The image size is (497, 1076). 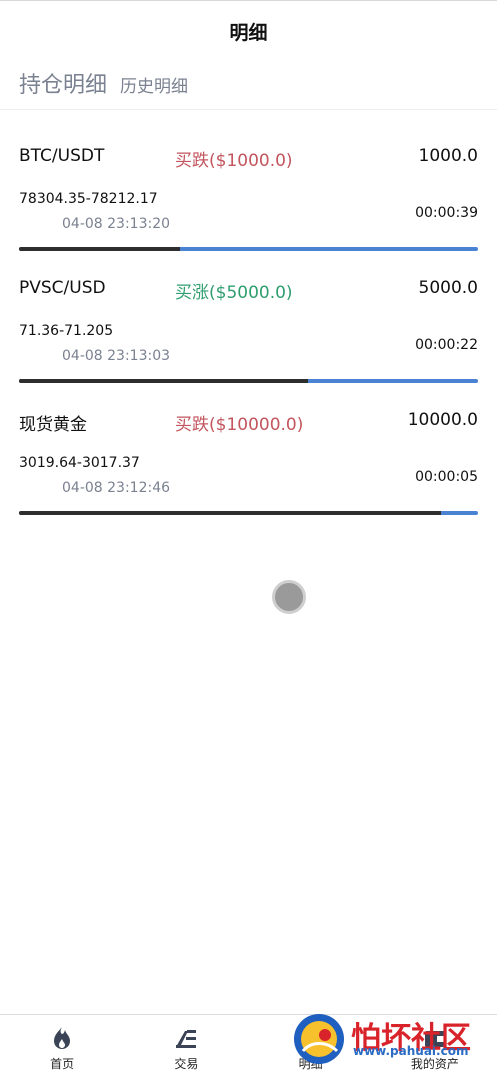 I want to click on symbol-name: PVSC/USD, so click(x=62, y=288).